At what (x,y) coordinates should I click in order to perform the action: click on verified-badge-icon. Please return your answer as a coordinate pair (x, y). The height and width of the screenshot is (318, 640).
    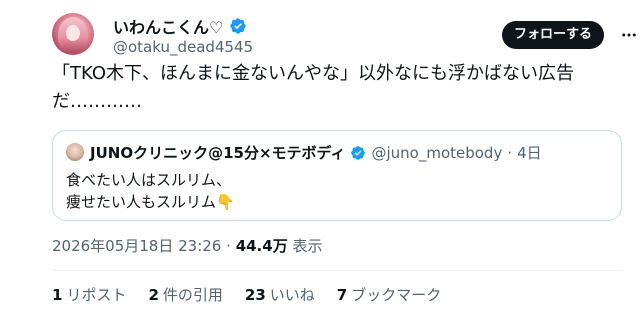
    Looking at the image, I should click on (238, 26).